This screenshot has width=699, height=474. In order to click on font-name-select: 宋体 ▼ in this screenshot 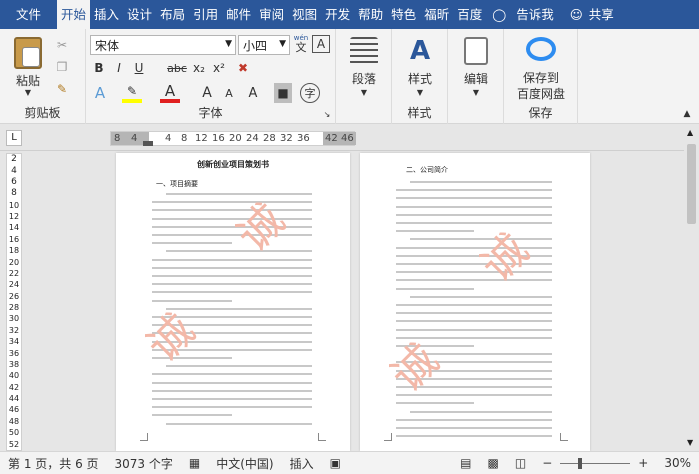, I will do `click(163, 45)`.